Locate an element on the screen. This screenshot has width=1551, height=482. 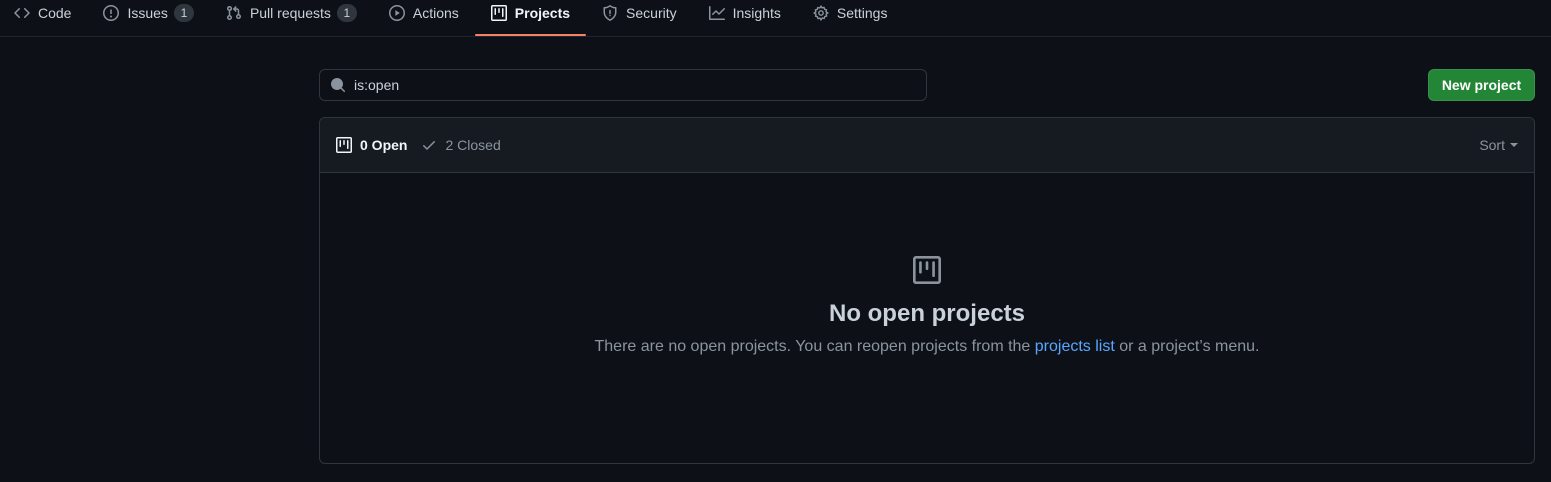
tab-label: Insights is located at coordinates (756, 13).